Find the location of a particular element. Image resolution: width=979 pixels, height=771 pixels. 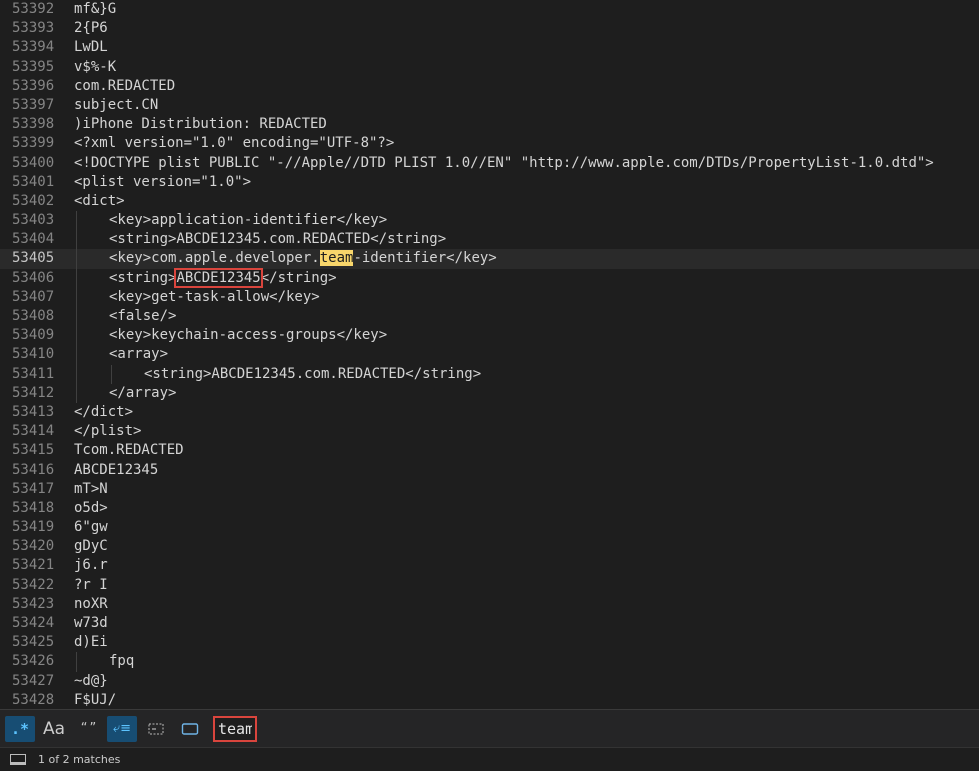

line-text: subject.CN is located at coordinates (116, 104).